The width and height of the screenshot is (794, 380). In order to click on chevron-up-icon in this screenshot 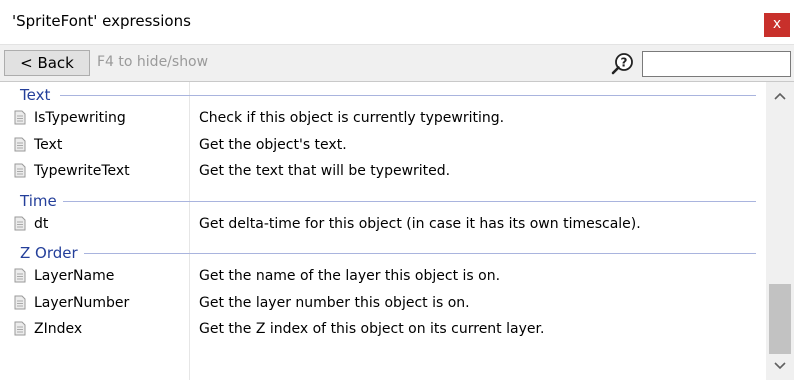, I will do `click(780, 96)`.